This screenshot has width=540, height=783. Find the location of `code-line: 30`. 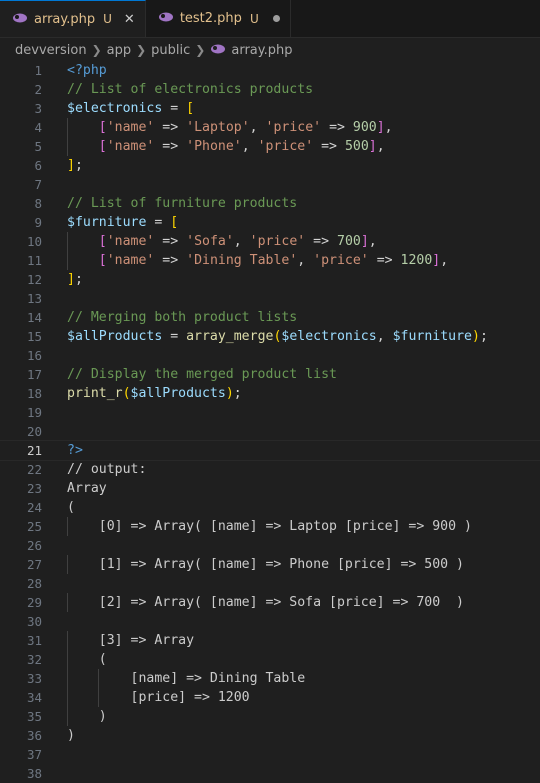

code-line: 30 is located at coordinates (270, 621).